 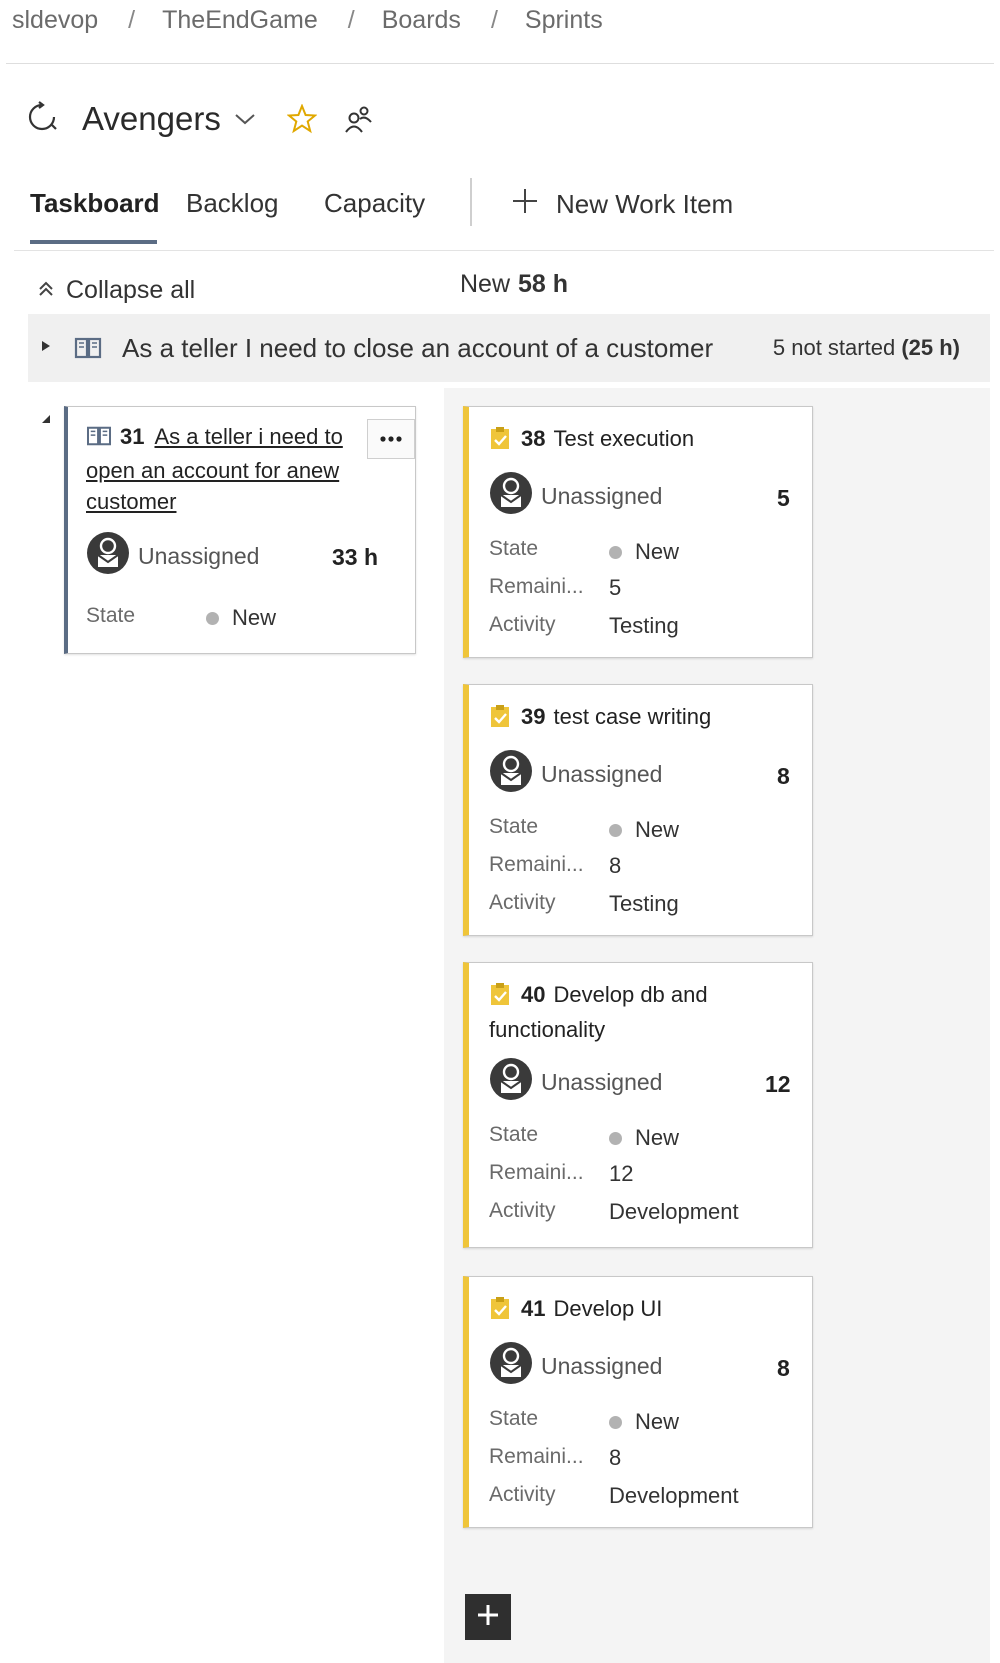 What do you see at coordinates (778, 1084) in the screenshot?
I see `task-hours: 12` at bounding box center [778, 1084].